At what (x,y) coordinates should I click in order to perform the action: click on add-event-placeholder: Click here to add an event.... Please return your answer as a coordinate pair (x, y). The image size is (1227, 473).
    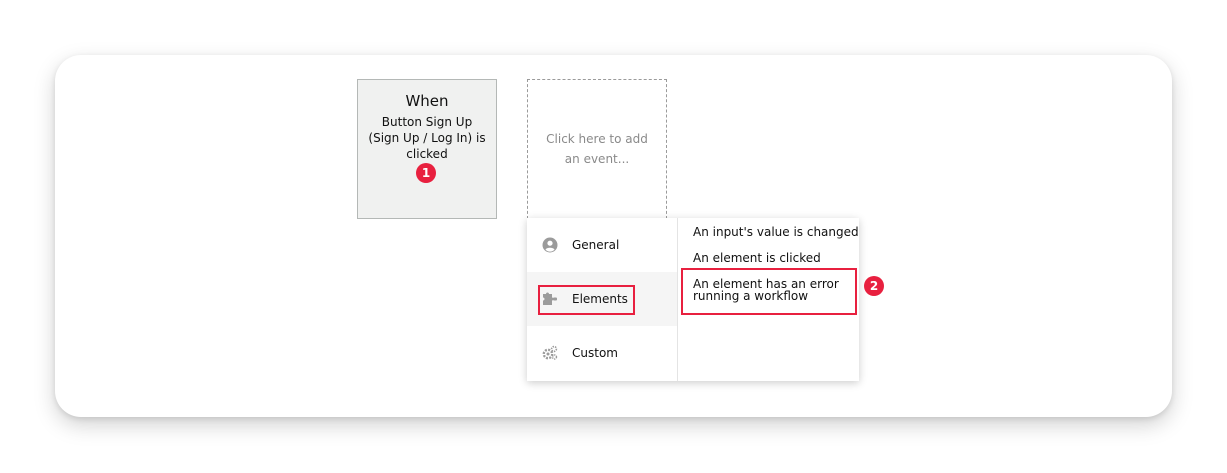
    Looking at the image, I should click on (597, 149).